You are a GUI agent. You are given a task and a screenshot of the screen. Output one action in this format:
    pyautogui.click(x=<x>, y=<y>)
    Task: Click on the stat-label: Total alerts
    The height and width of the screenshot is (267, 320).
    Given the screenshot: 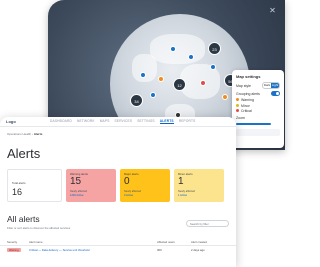 What is the action you would take?
    pyautogui.click(x=19, y=183)
    